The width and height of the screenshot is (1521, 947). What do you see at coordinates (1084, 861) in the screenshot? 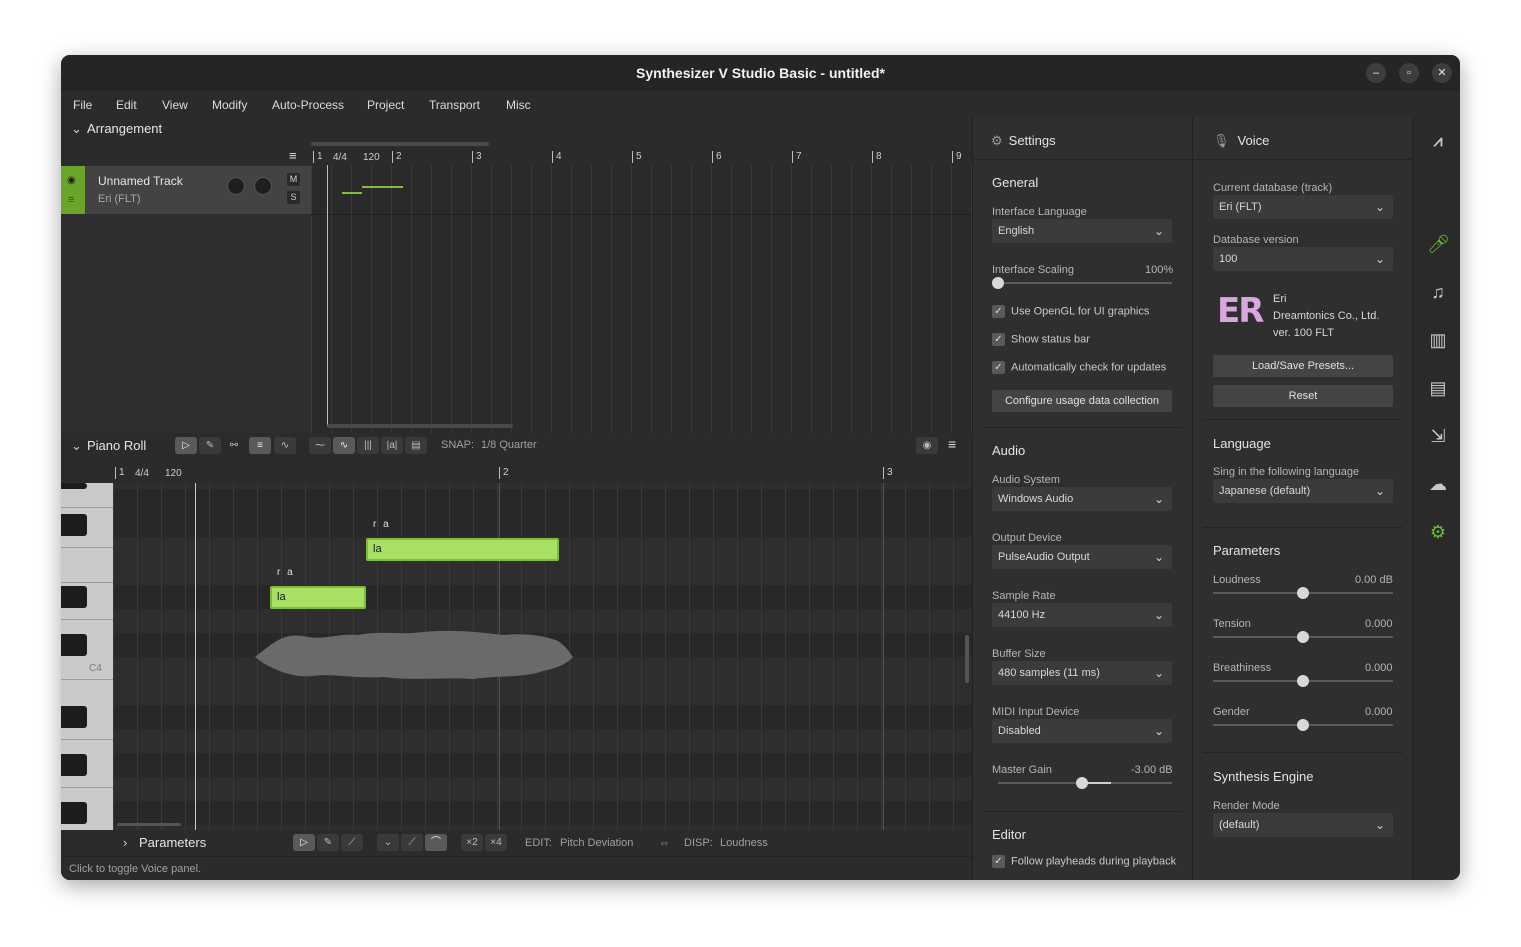
I see `follow-playheads-checkbox: ✓ Follow playheads during playback` at bounding box center [1084, 861].